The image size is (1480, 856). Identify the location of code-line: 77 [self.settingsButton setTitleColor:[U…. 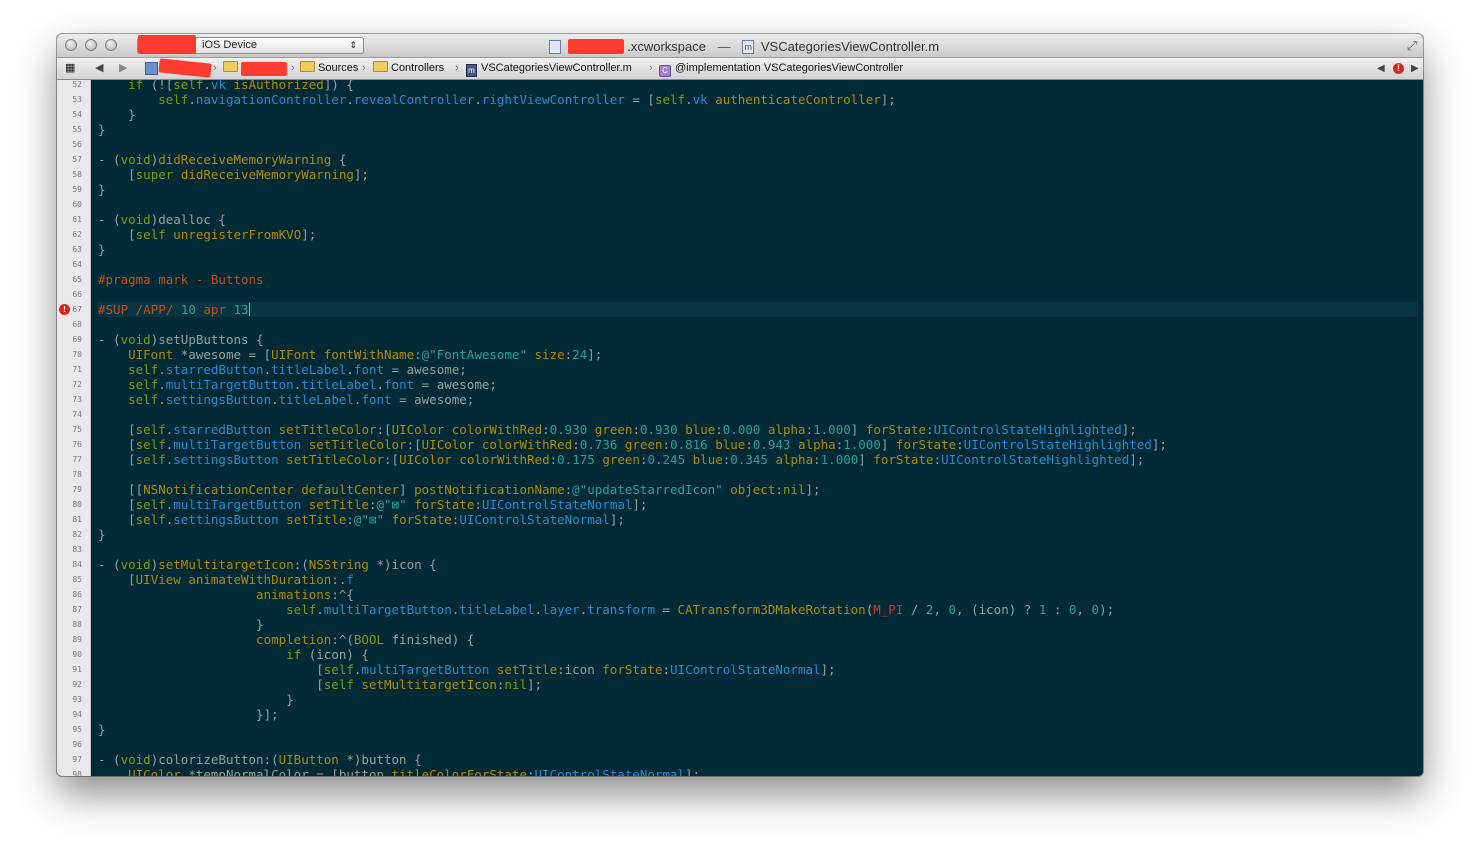
(740, 459).